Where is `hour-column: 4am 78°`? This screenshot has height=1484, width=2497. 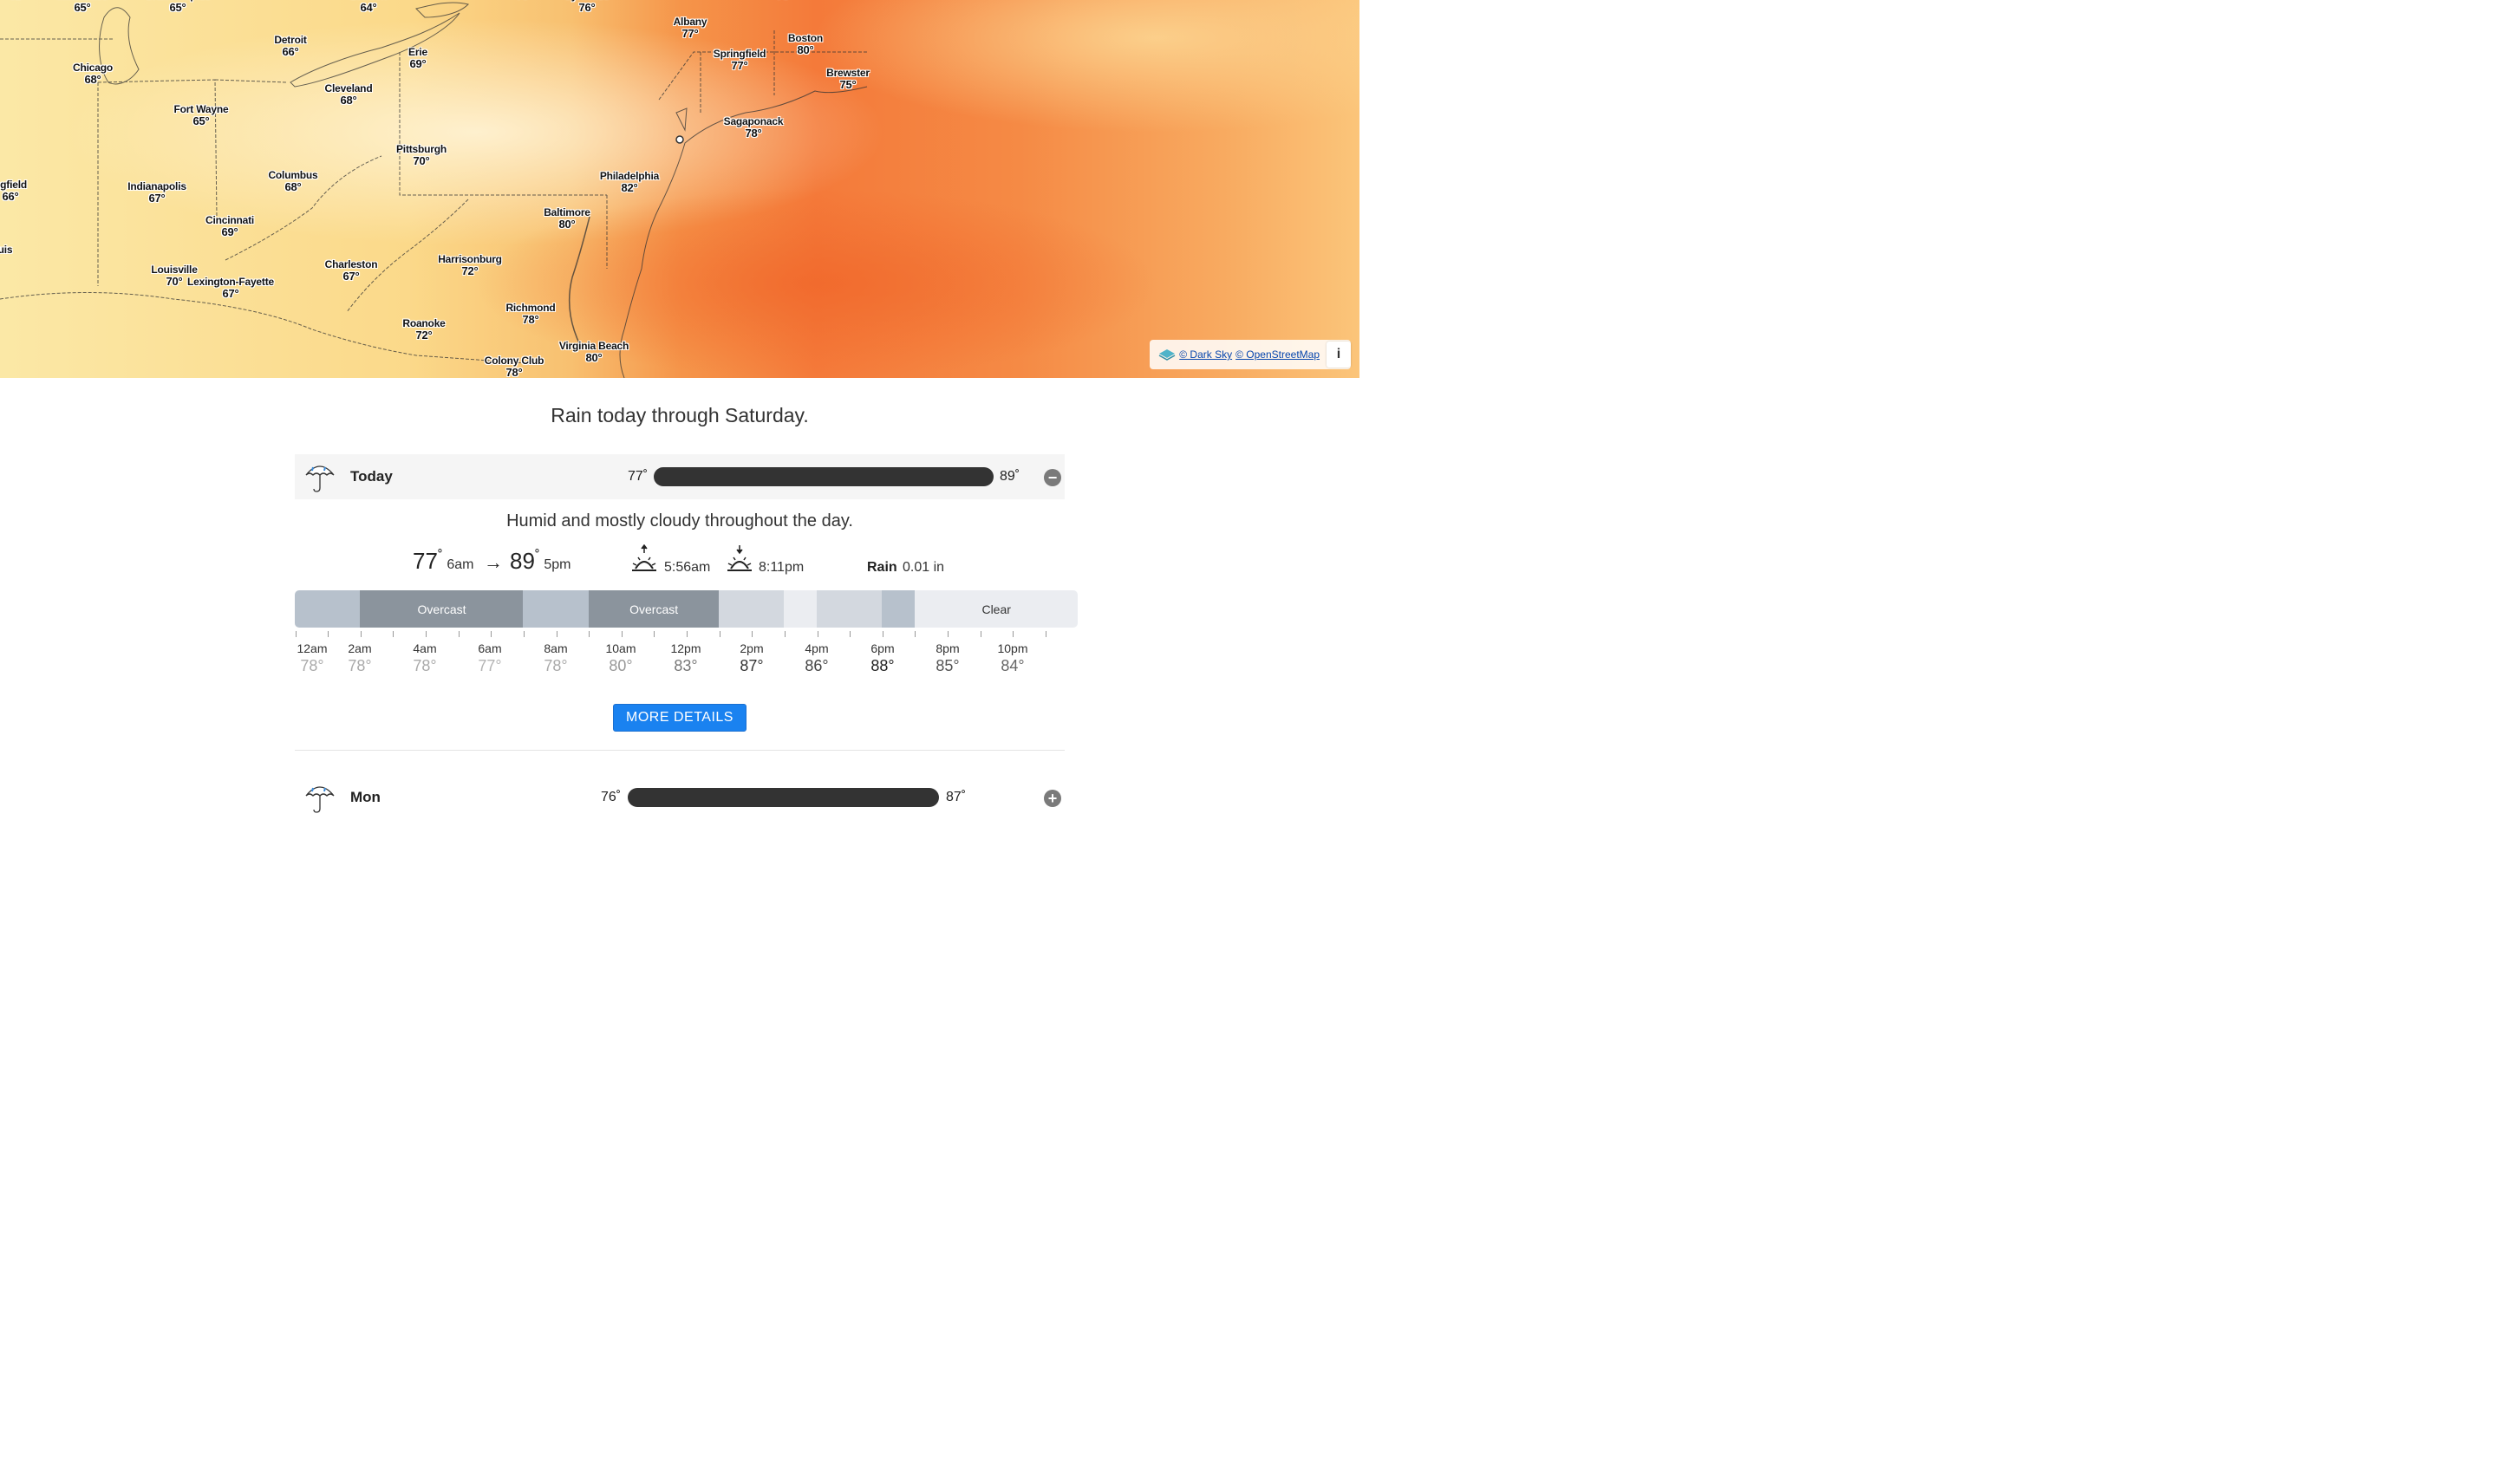 hour-column: 4am 78° is located at coordinates (424, 658).